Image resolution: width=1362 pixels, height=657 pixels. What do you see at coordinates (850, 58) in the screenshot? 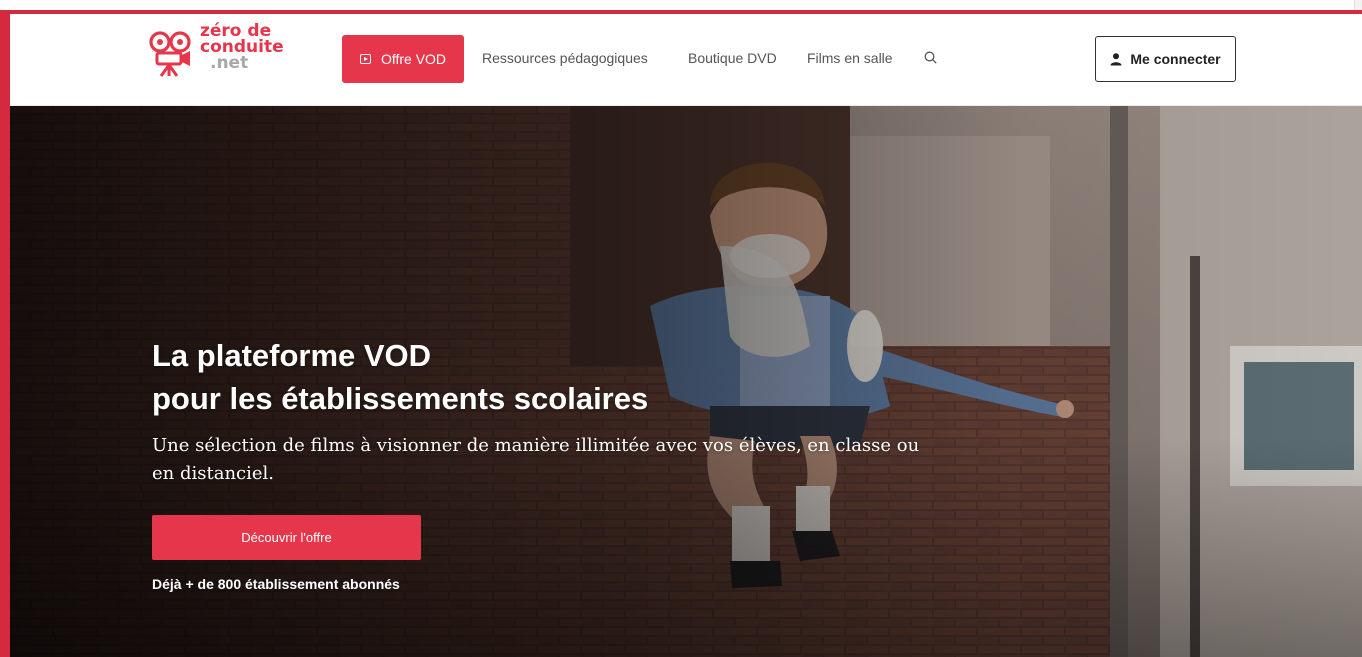
I see `nav-link-films-en-salle: Films en salle` at bounding box center [850, 58].